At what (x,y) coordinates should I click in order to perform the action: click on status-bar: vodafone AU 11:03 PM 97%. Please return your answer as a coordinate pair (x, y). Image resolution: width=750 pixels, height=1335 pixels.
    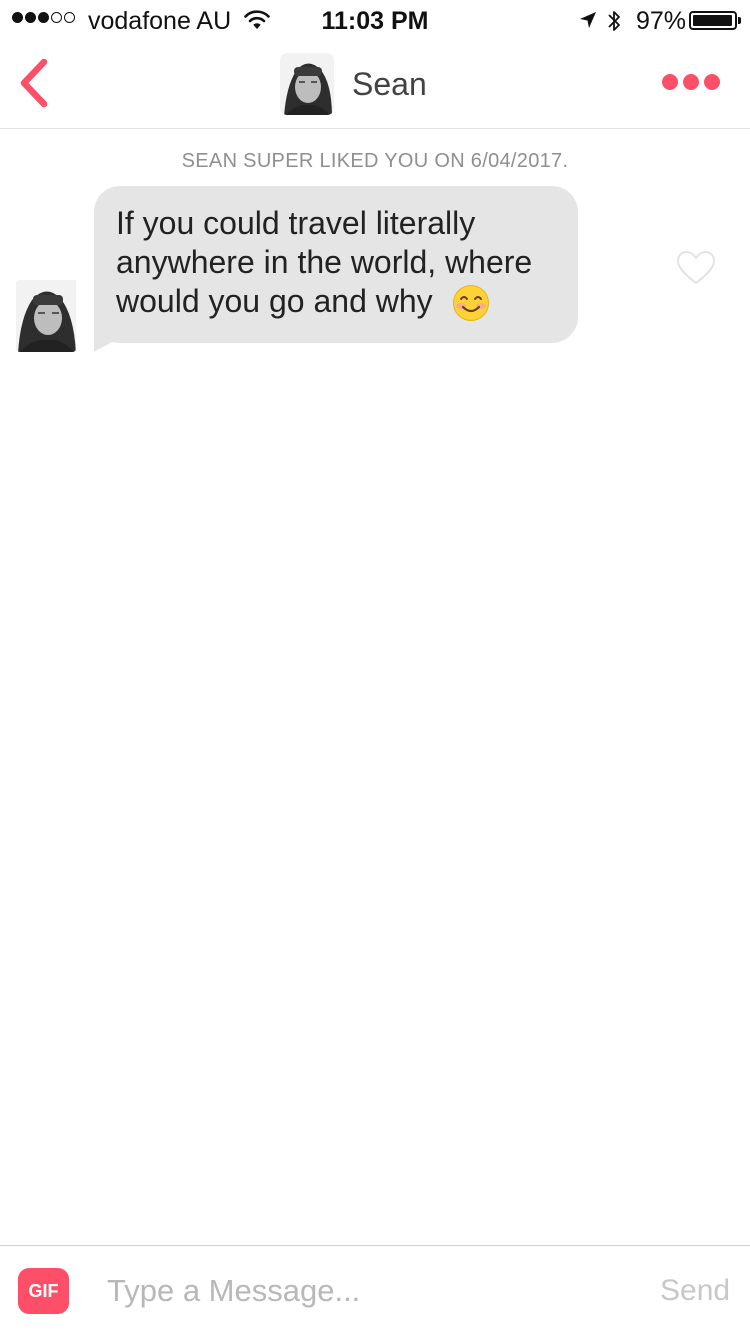
    Looking at the image, I should click on (375, 20).